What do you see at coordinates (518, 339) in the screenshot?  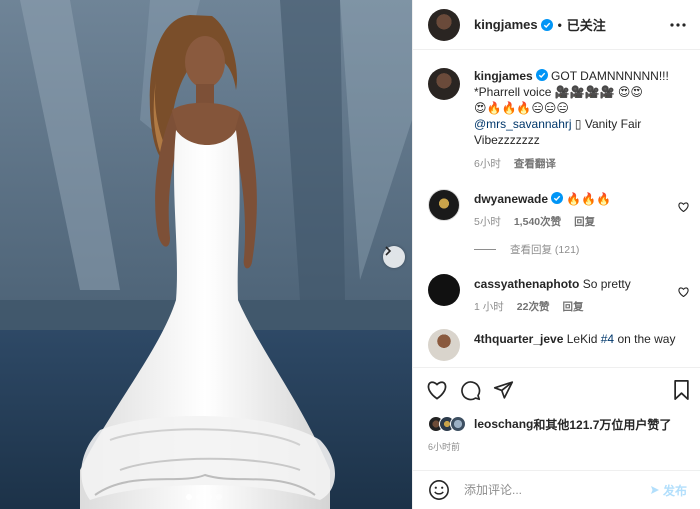 I see `commenter-username: 4thquarter_jeve` at bounding box center [518, 339].